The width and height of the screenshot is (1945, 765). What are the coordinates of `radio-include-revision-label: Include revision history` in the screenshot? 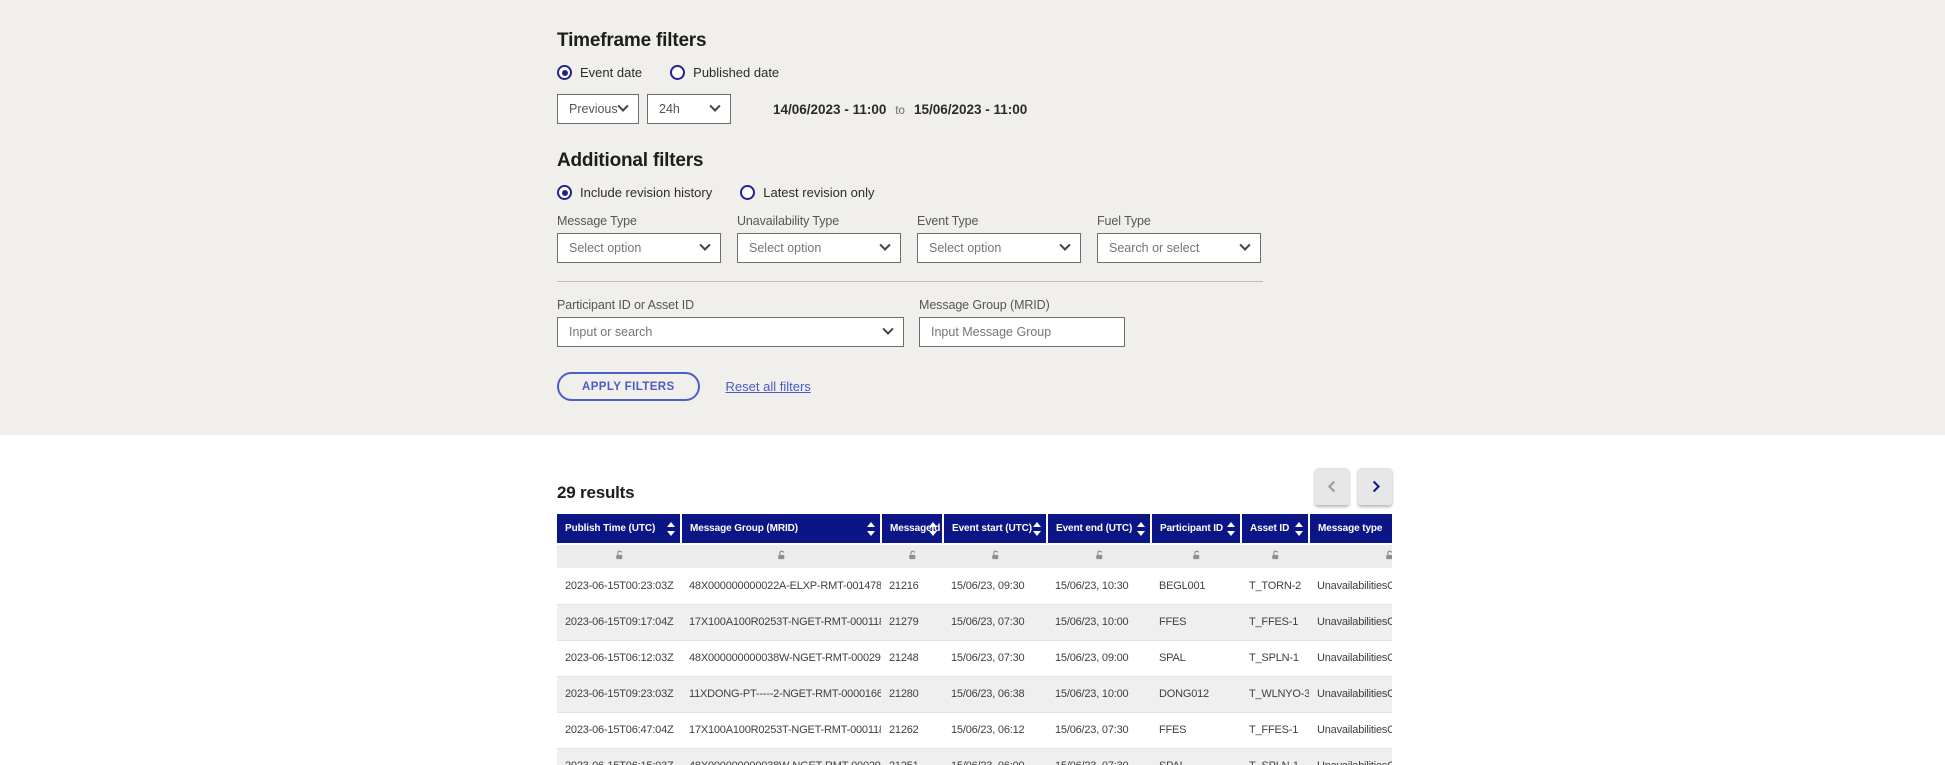 It's located at (646, 192).